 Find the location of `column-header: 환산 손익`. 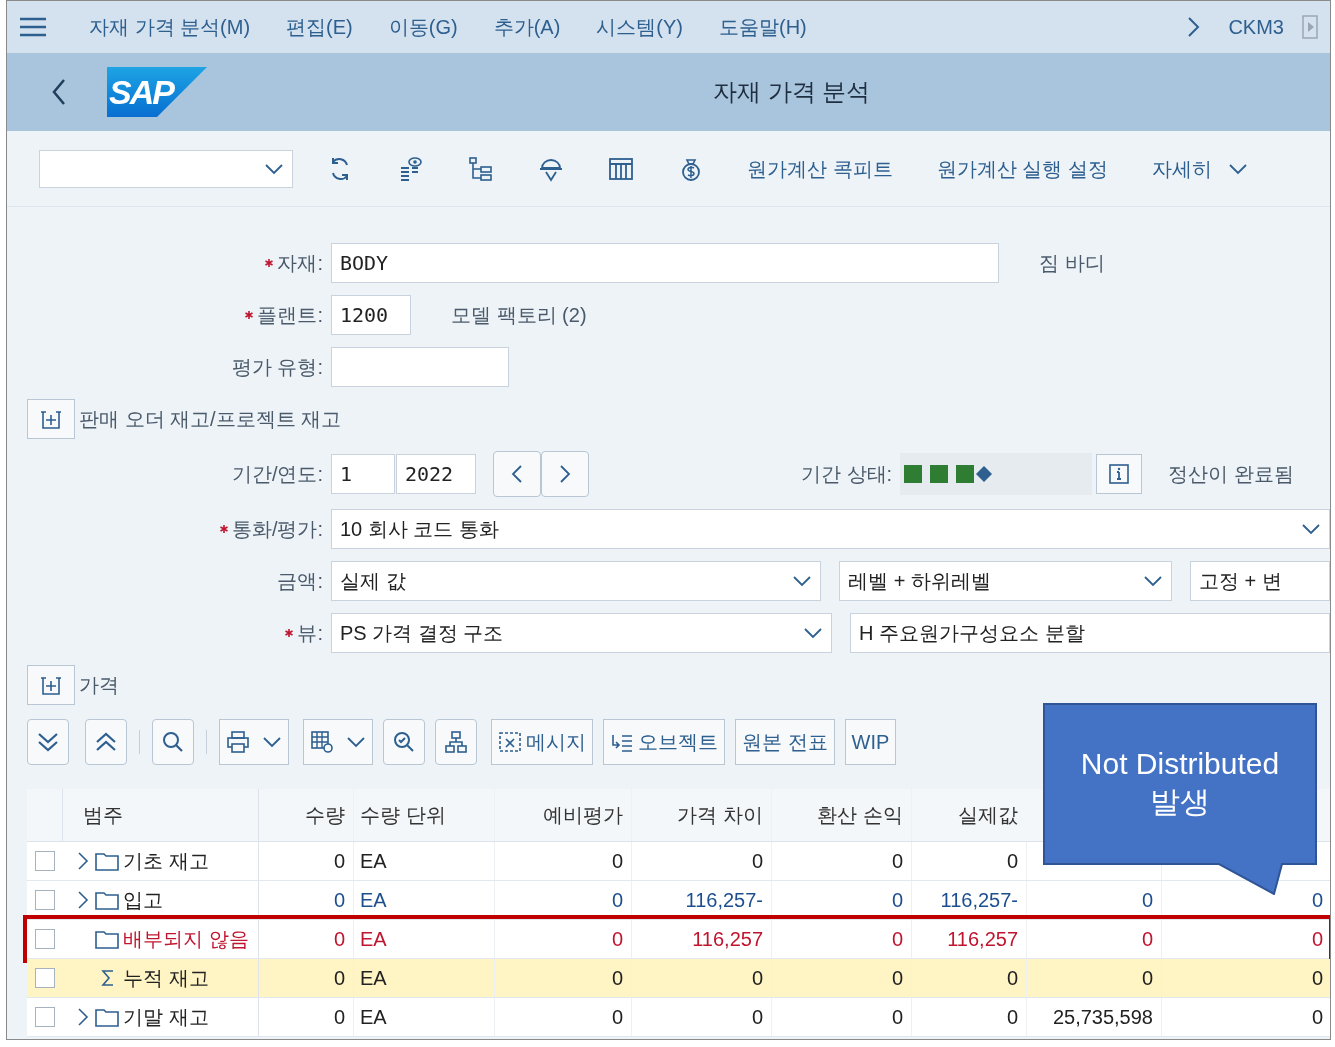

column-header: 환산 손익 is located at coordinates (860, 815).